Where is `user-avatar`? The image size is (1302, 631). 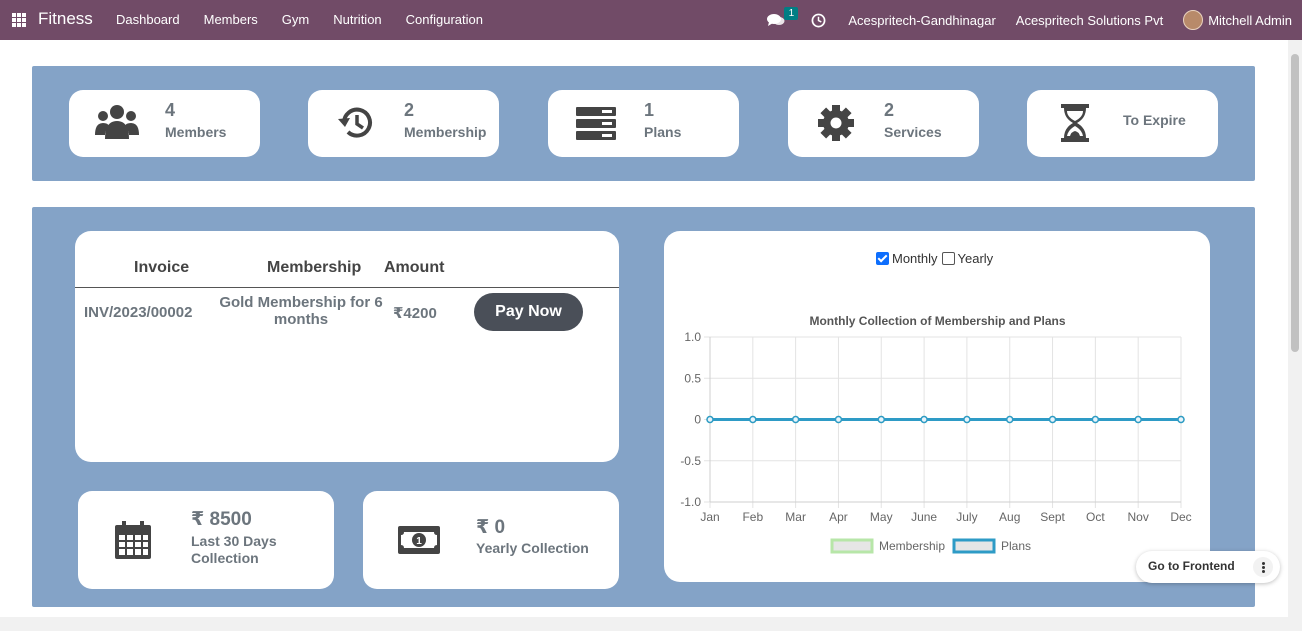
user-avatar is located at coordinates (1193, 20).